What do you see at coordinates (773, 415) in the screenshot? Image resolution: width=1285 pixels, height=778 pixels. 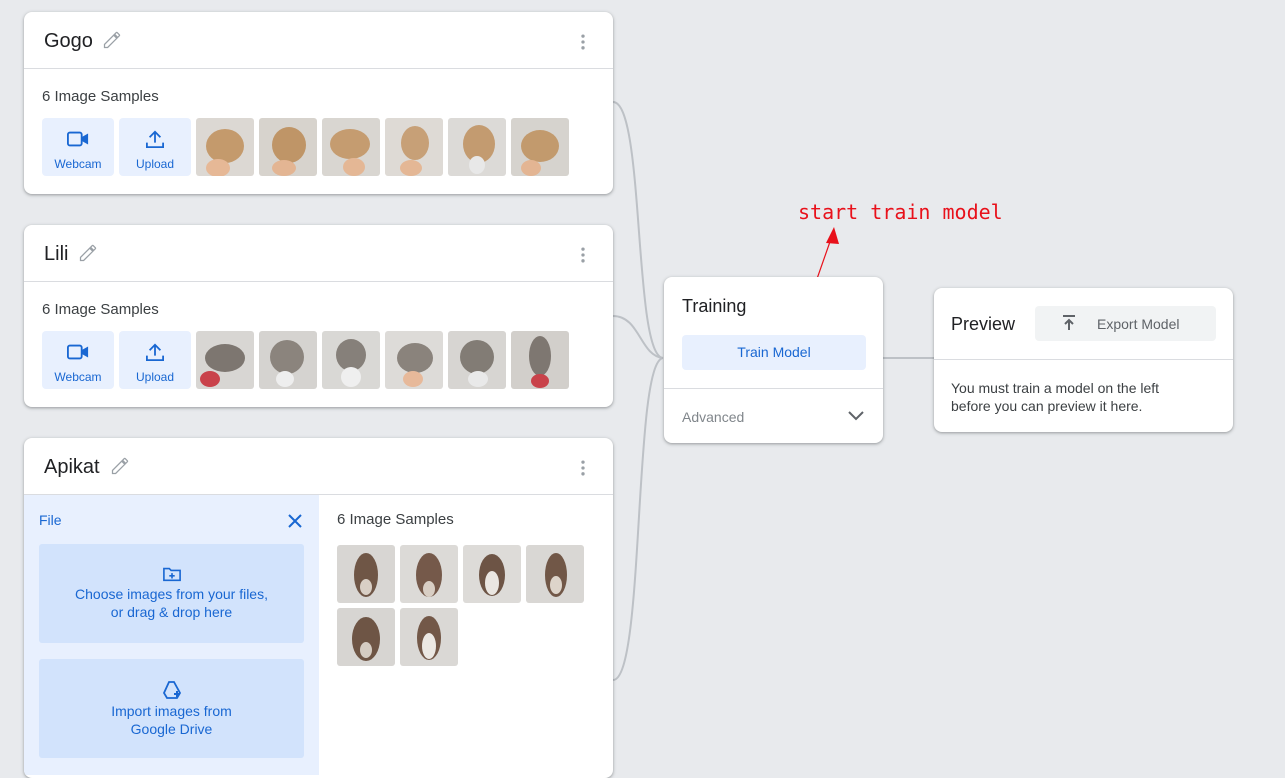 I see `advanced-toggle: Advanced` at bounding box center [773, 415].